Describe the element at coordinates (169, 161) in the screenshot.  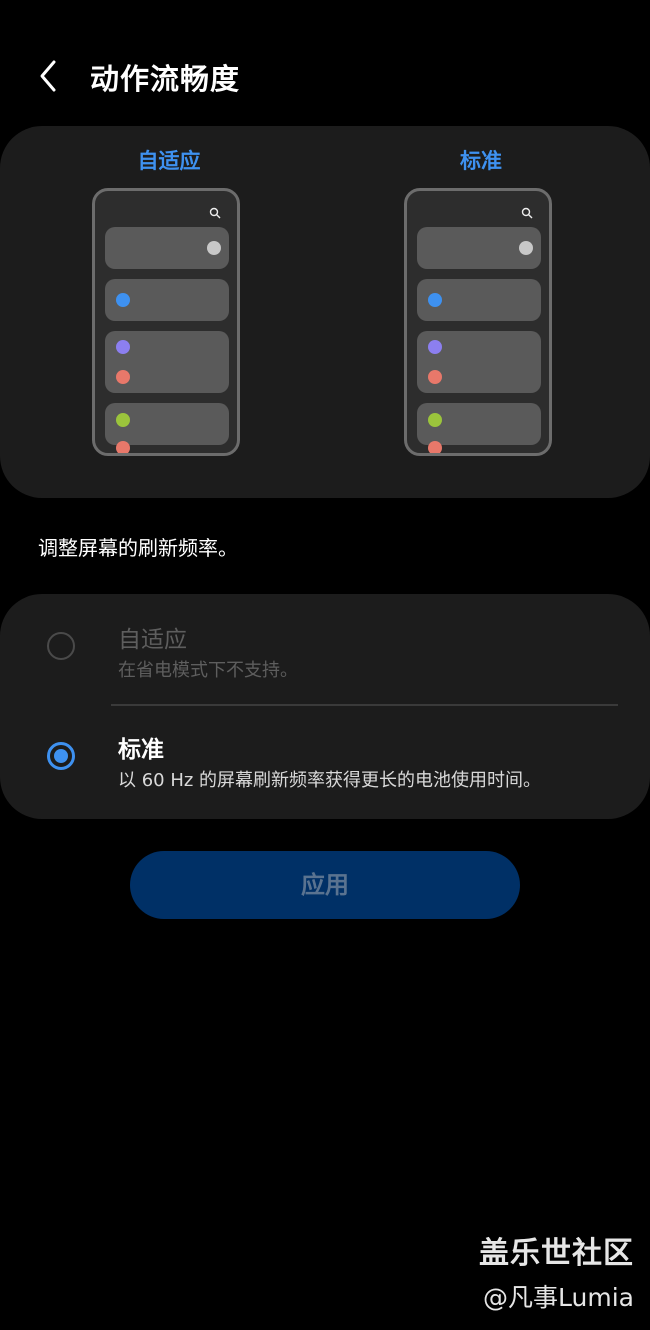
I see `preview-label-adaptive: 自适应` at that location.